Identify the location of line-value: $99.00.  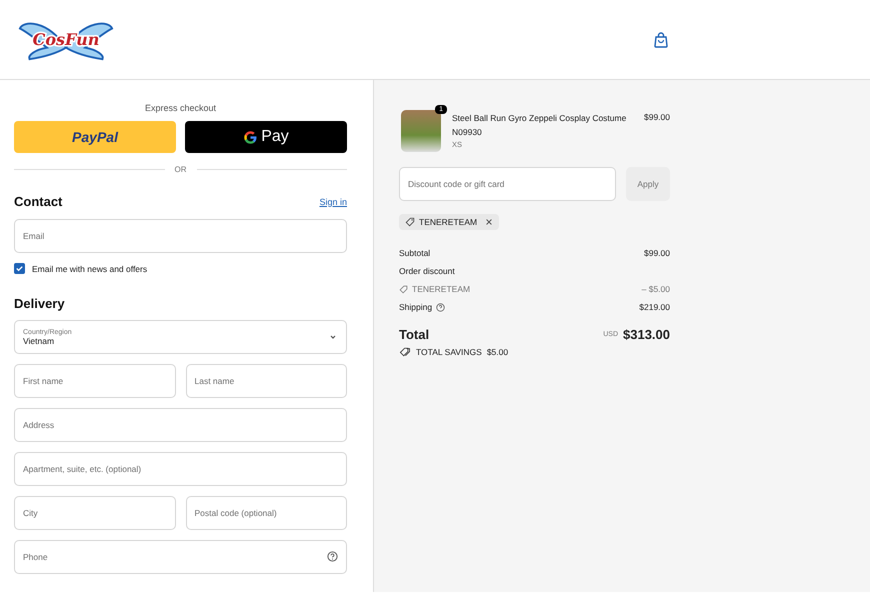
(657, 253).